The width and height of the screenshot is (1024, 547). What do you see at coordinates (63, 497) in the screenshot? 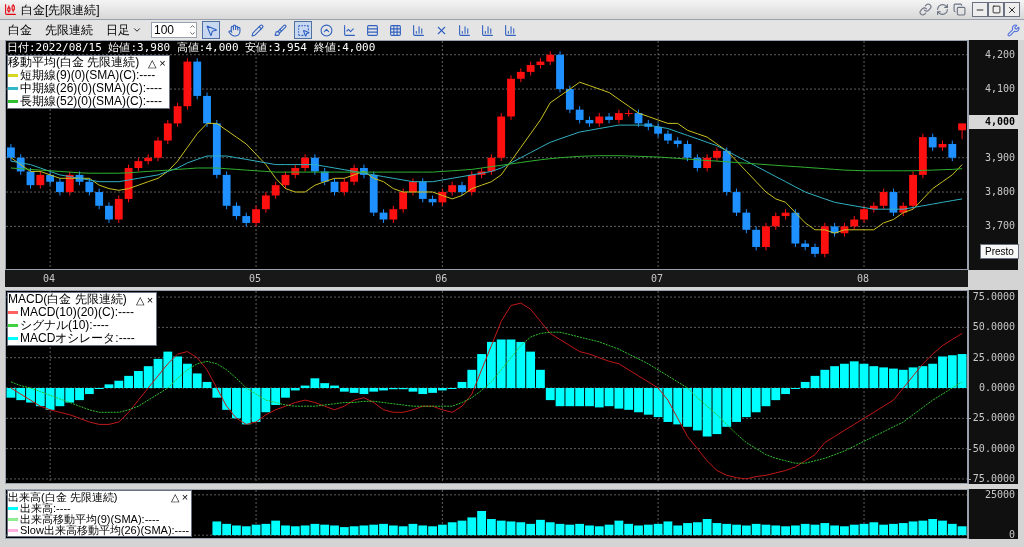
I see `legend-title: 出来高(白金 先限連続)` at bounding box center [63, 497].